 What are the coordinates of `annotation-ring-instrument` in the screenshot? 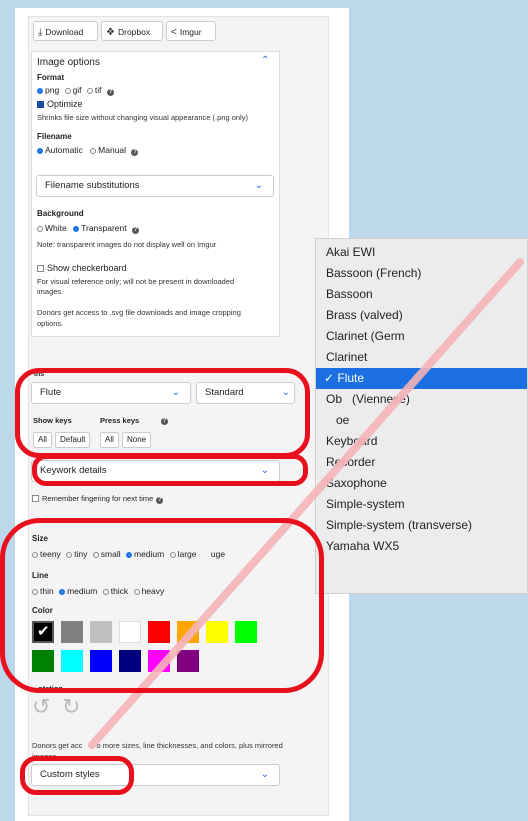 It's located at (162, 413).